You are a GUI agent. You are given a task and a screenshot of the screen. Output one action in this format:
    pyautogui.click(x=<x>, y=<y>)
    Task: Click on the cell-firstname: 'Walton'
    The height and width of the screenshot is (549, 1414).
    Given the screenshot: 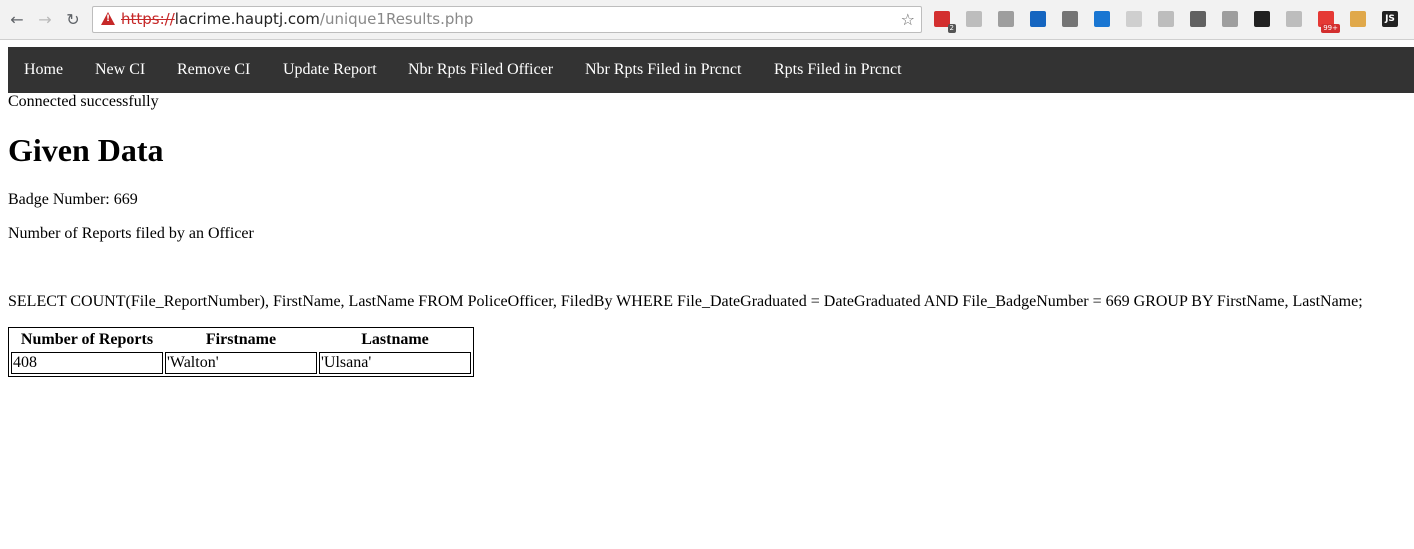 What is the action you would take?
    pyautogui.click(x=241, y=363)
    